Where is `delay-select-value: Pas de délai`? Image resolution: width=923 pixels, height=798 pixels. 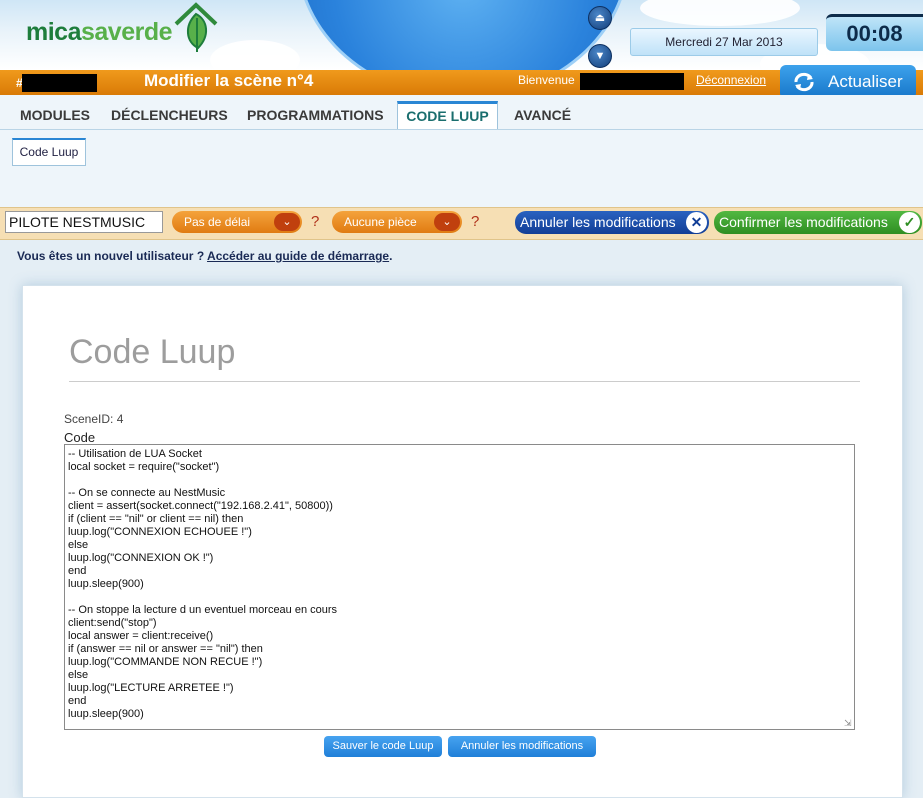
delay-select-value: Pas de délai is located at coordinates (217, 222).